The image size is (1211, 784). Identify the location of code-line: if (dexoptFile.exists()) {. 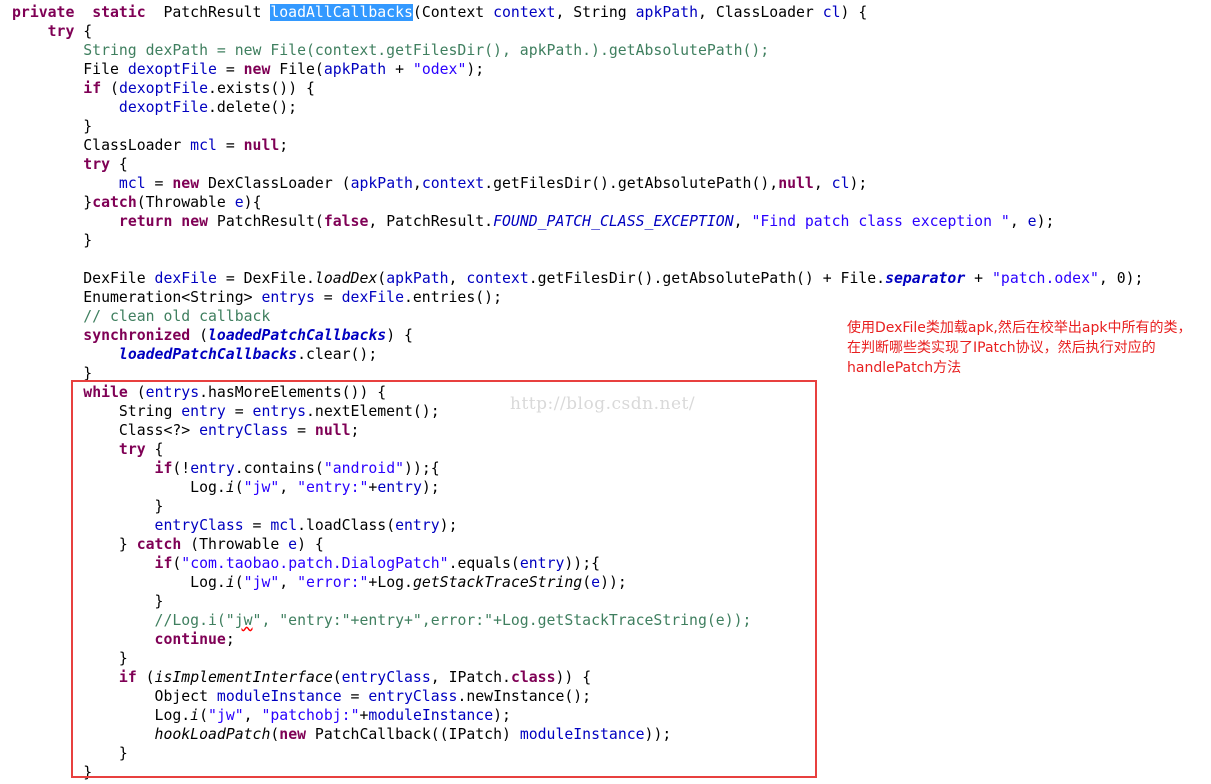
(163, 88).